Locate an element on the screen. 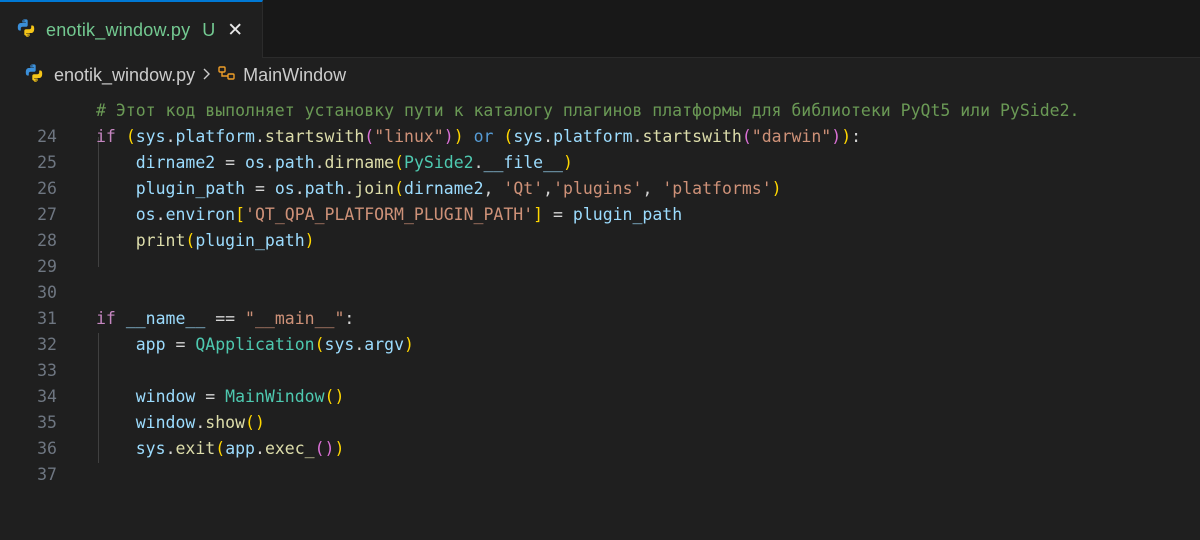 This screenshot has width=1200, height=540. editor-tab: enotik_window.py U ✕ is located at coordinates (131, 29).